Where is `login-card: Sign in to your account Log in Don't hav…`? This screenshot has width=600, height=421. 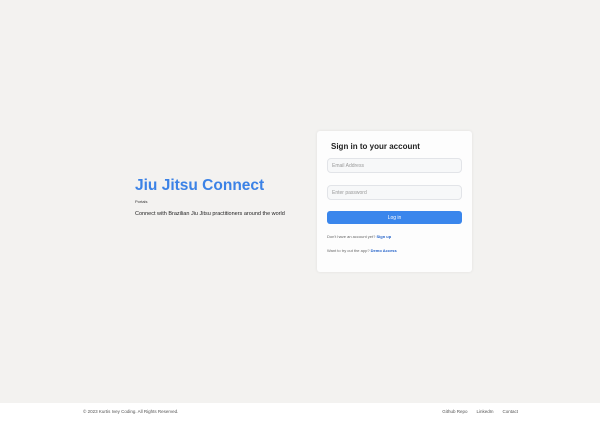 login-card: Sign in to your account Log in Don't hav… is located at coordinates (394, 201).